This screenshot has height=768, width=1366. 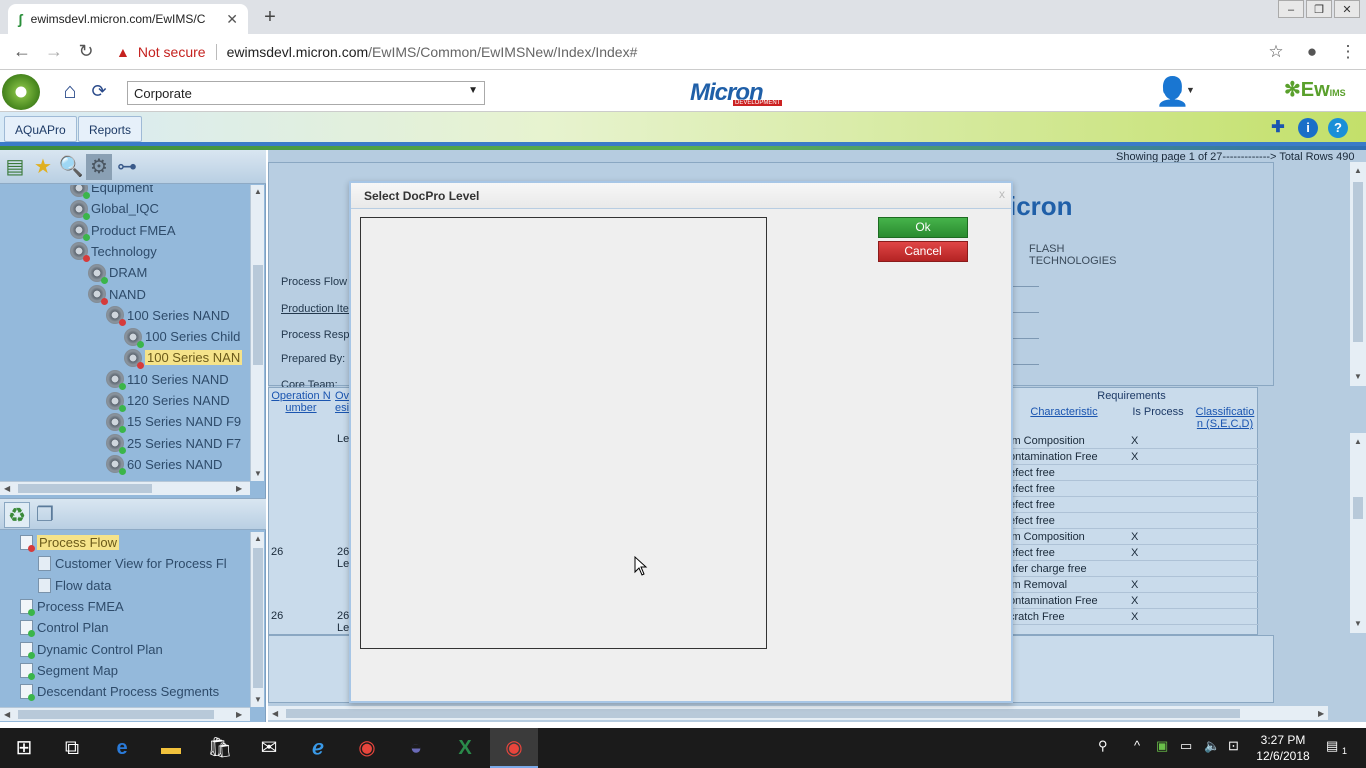 I want to click on scope-select: Corporate ▼, so click(x=306, y=93).